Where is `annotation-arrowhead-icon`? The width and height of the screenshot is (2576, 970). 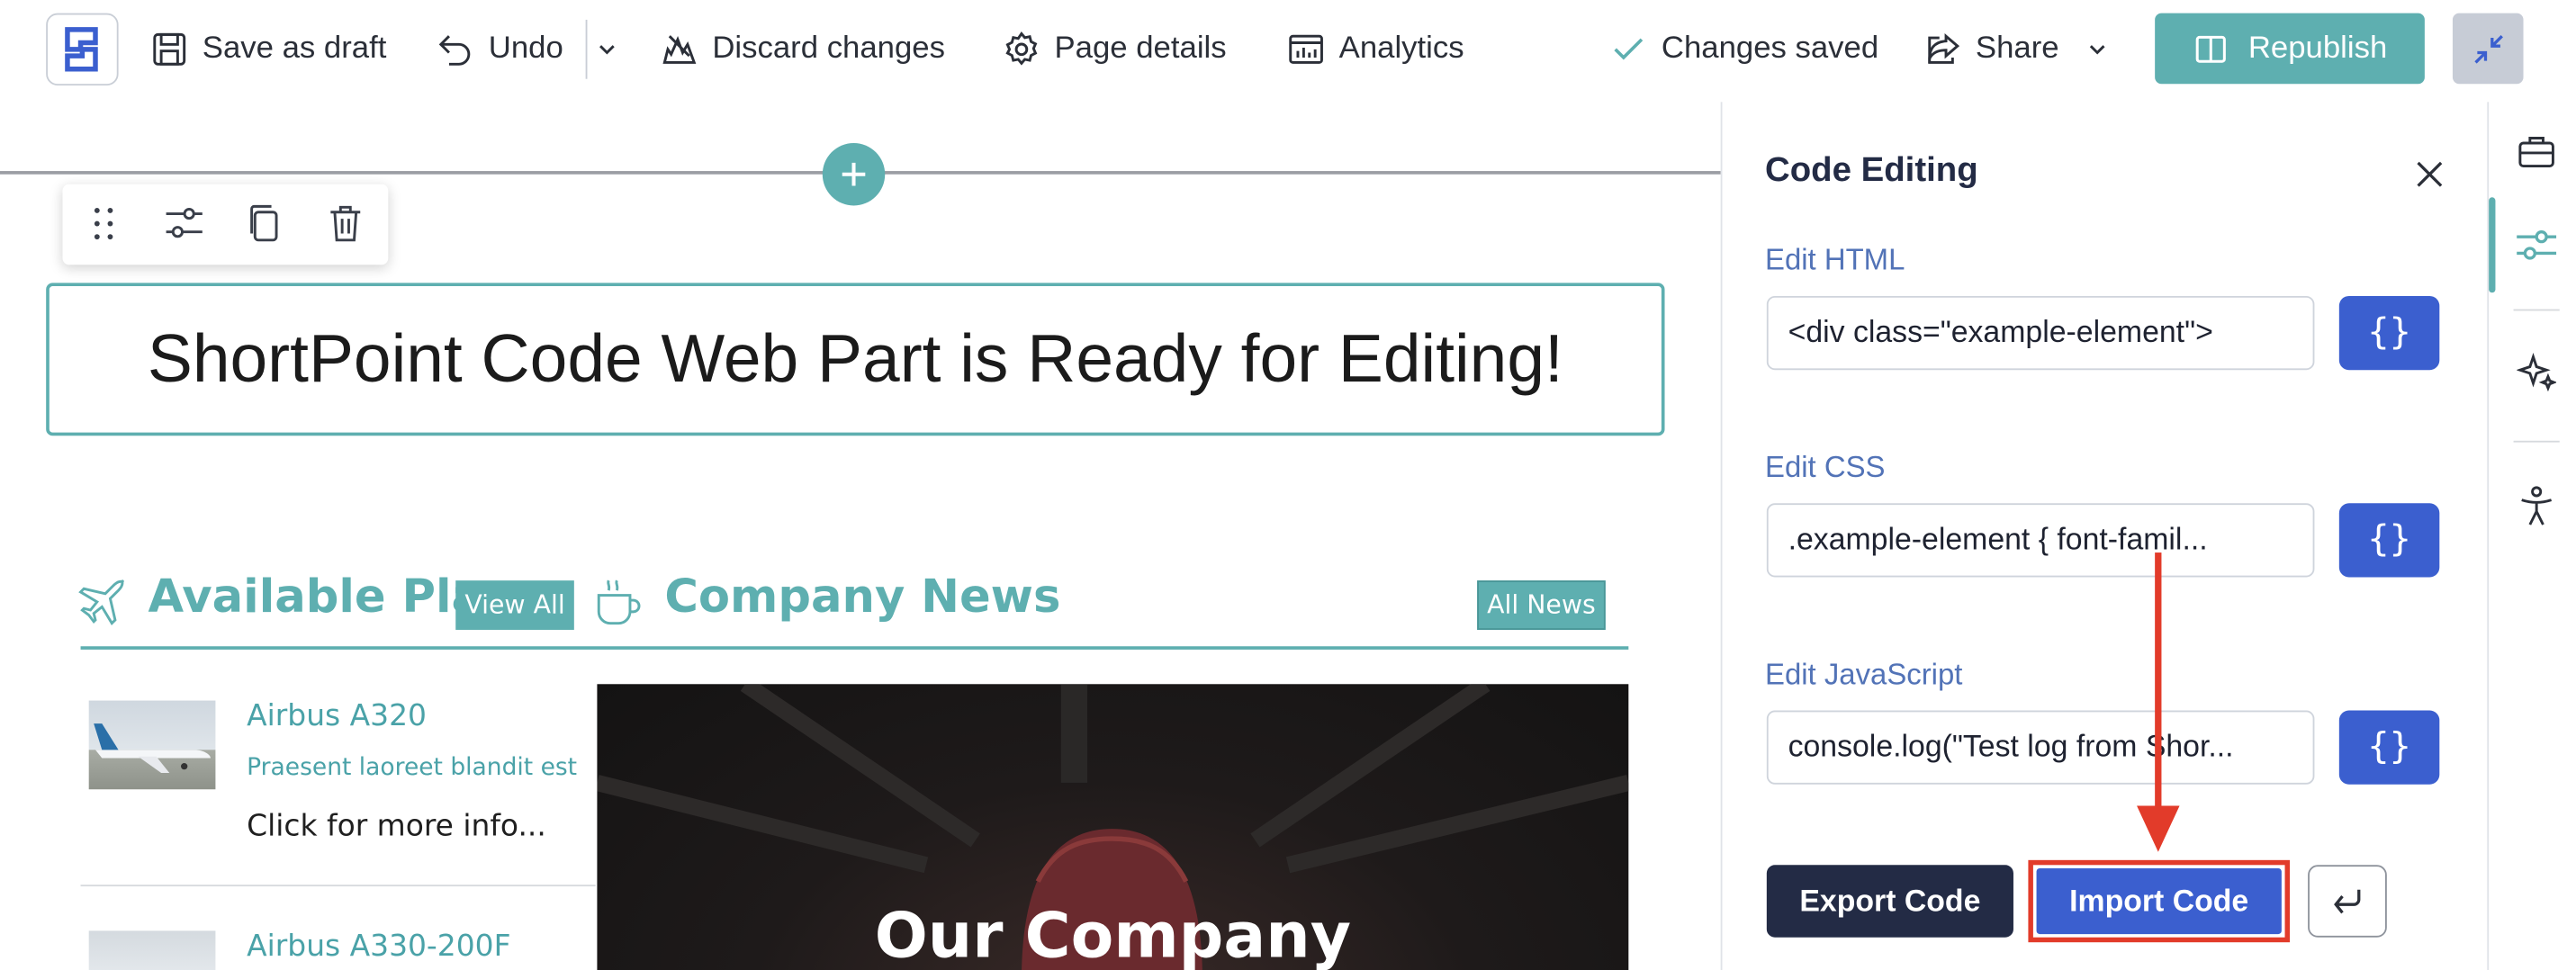 annotation-arrowhead-icon is located at coordinates (2158, 829).